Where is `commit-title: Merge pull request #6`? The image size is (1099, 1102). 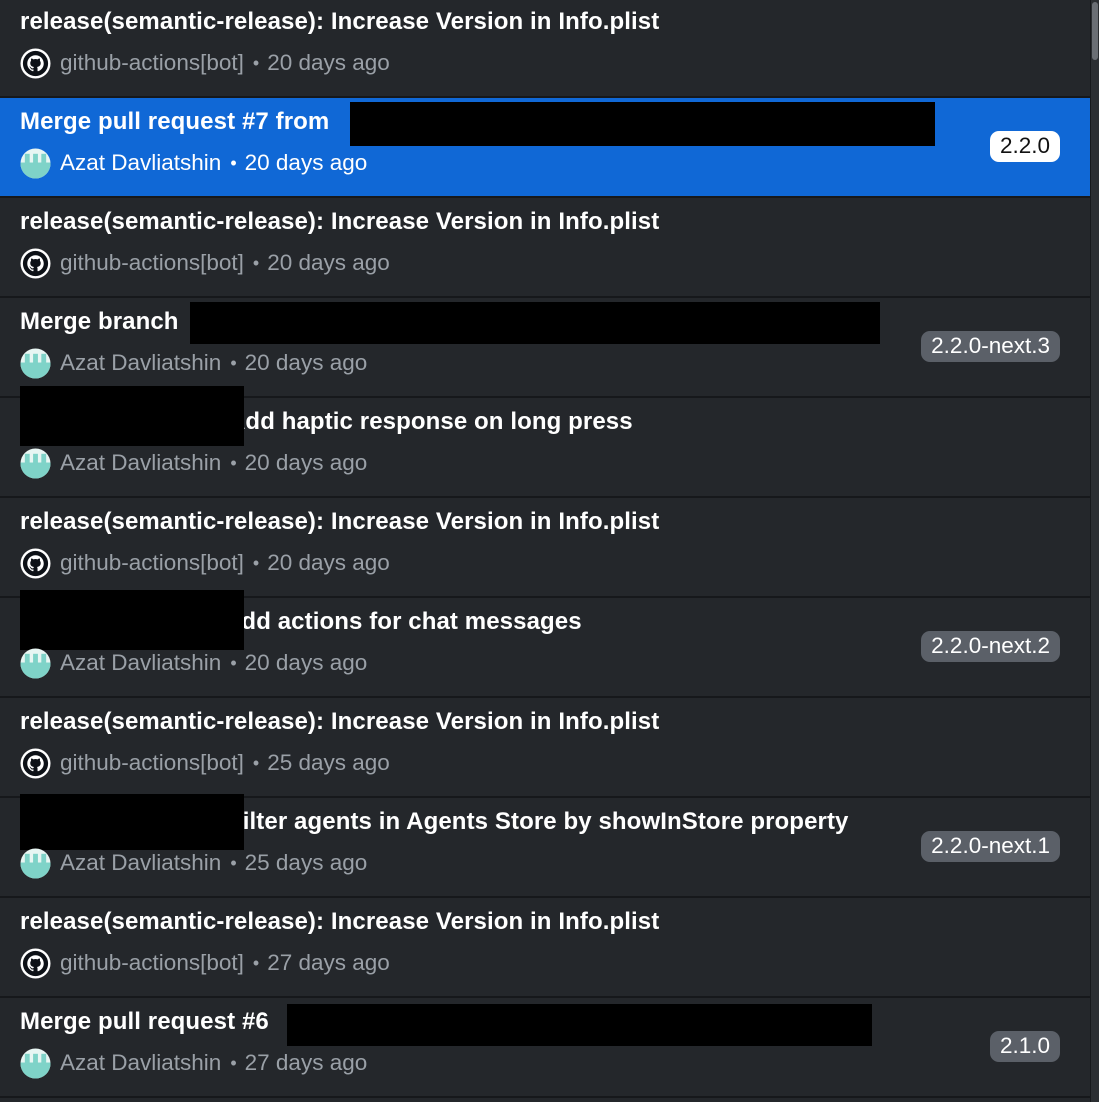 commit-title: Merge pull request #6 is located at coordinates (144, 1021).